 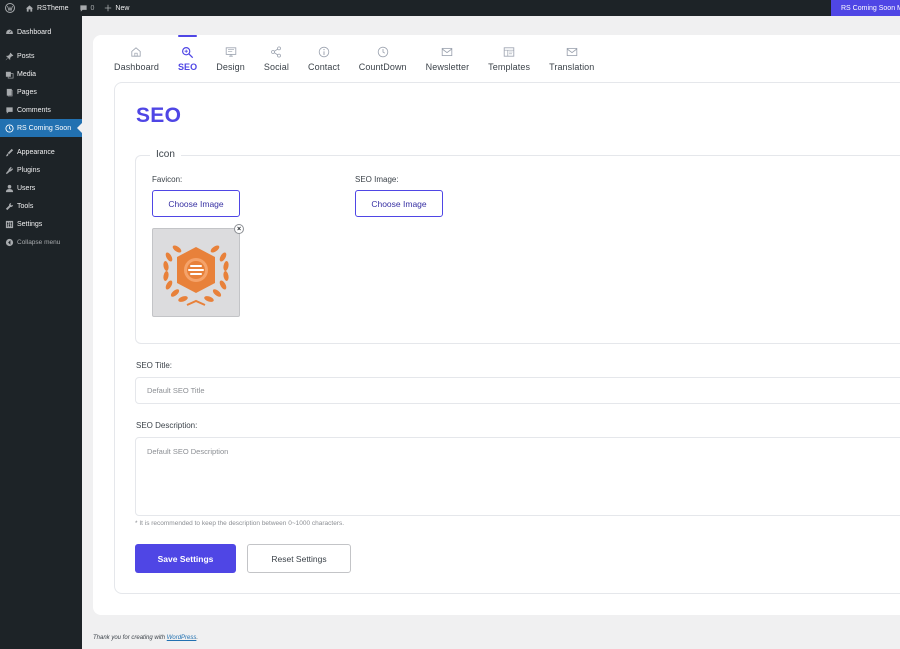 I want to click on tab-newsletter: Newsletter, so click(x=448, y=58).